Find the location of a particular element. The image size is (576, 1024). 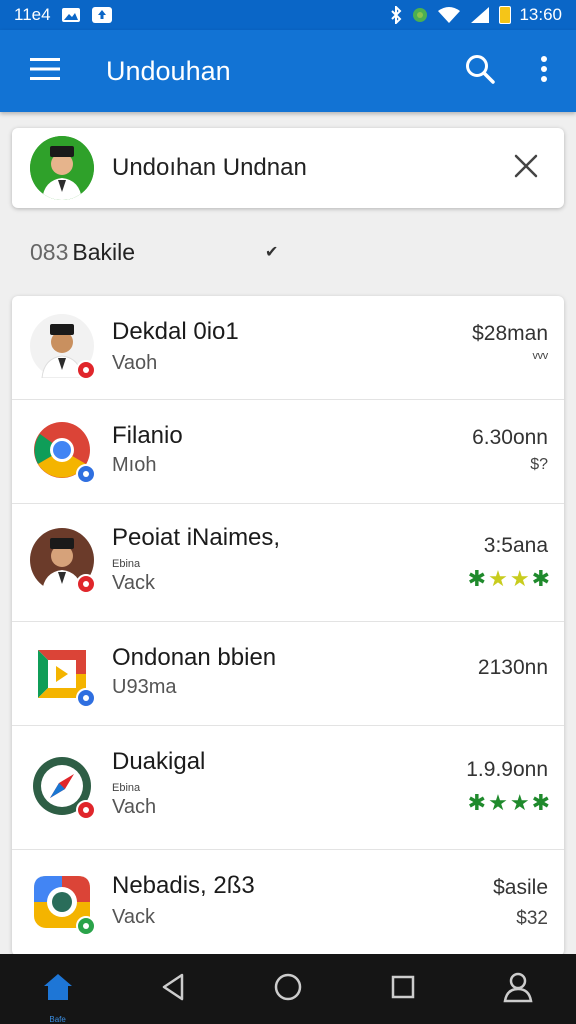

navigation-bar: Bafe is located at coordinates (288, 989).